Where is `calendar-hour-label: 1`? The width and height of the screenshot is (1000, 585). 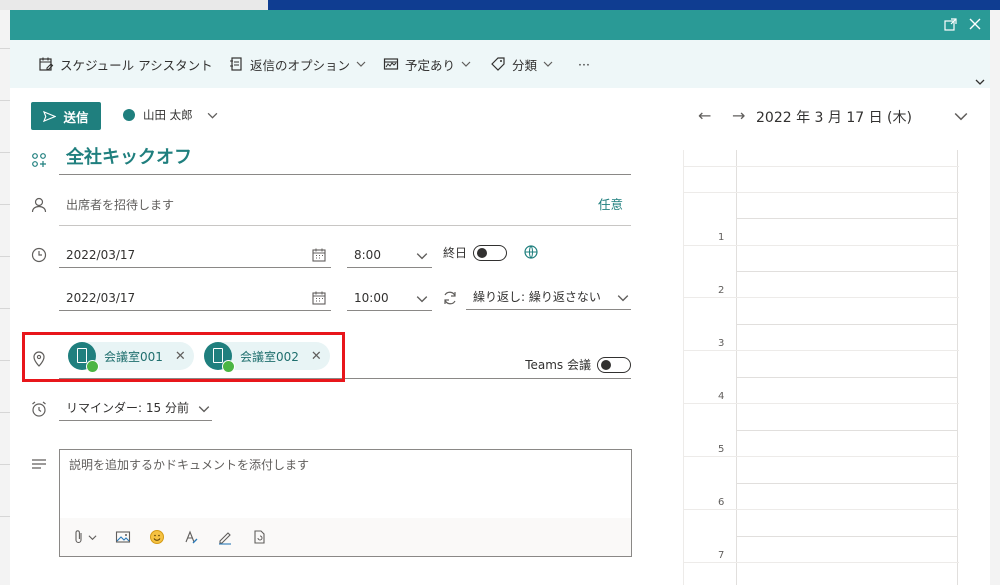
calendar-hour-label: 1 is located at coordinates (721, 237).